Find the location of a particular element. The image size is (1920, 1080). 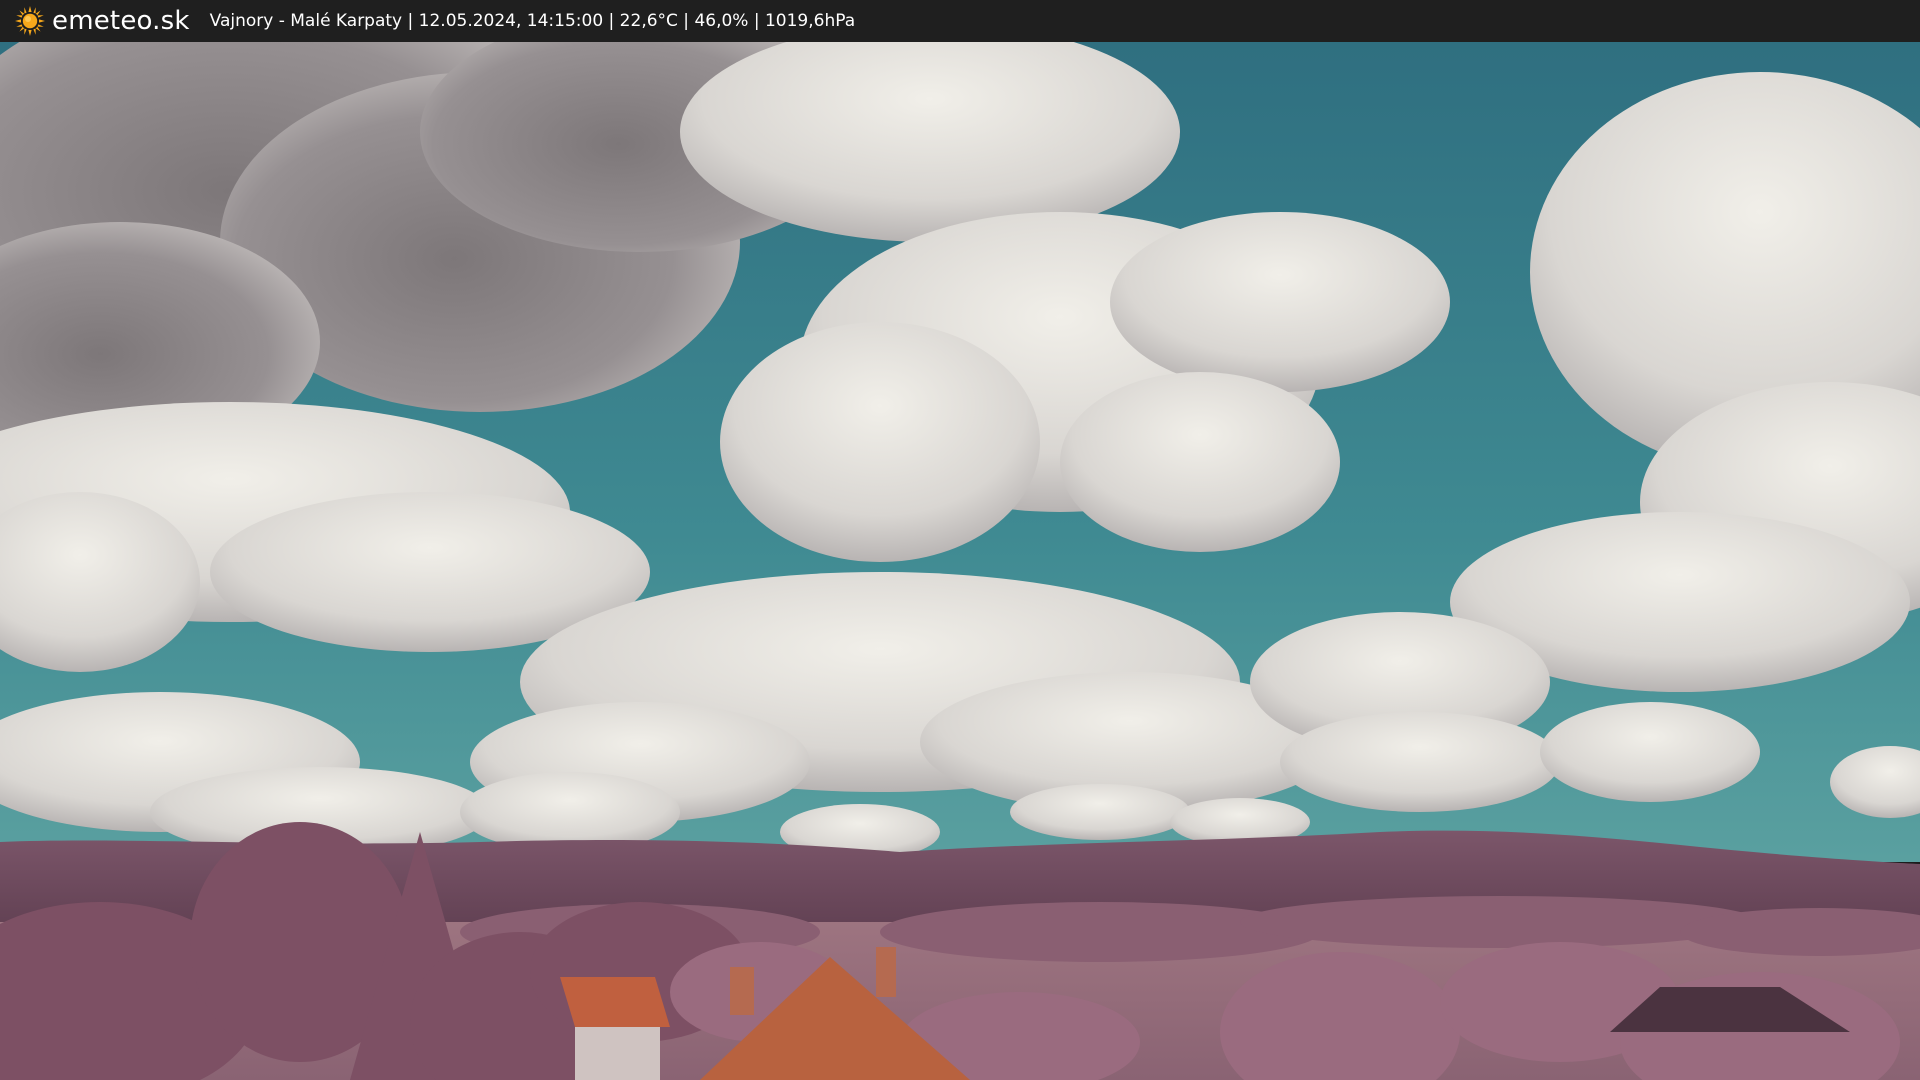

brand-name: emeteo.sk is located at coordinates (121, 21).